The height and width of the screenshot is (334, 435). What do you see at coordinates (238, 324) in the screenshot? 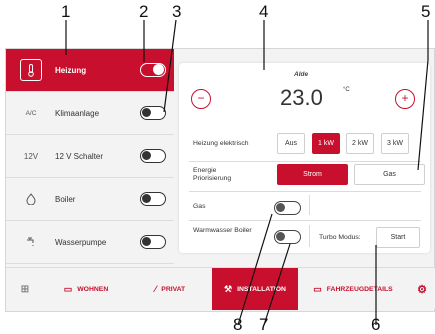
I see `callout-8: 8` at bounding box center [238, 324].